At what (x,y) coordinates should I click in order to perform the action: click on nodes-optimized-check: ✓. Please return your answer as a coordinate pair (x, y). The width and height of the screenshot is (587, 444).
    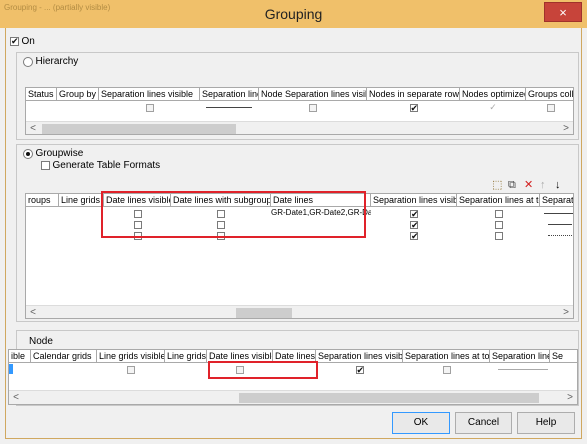
    Looking at the image, I should click on (493, 107).